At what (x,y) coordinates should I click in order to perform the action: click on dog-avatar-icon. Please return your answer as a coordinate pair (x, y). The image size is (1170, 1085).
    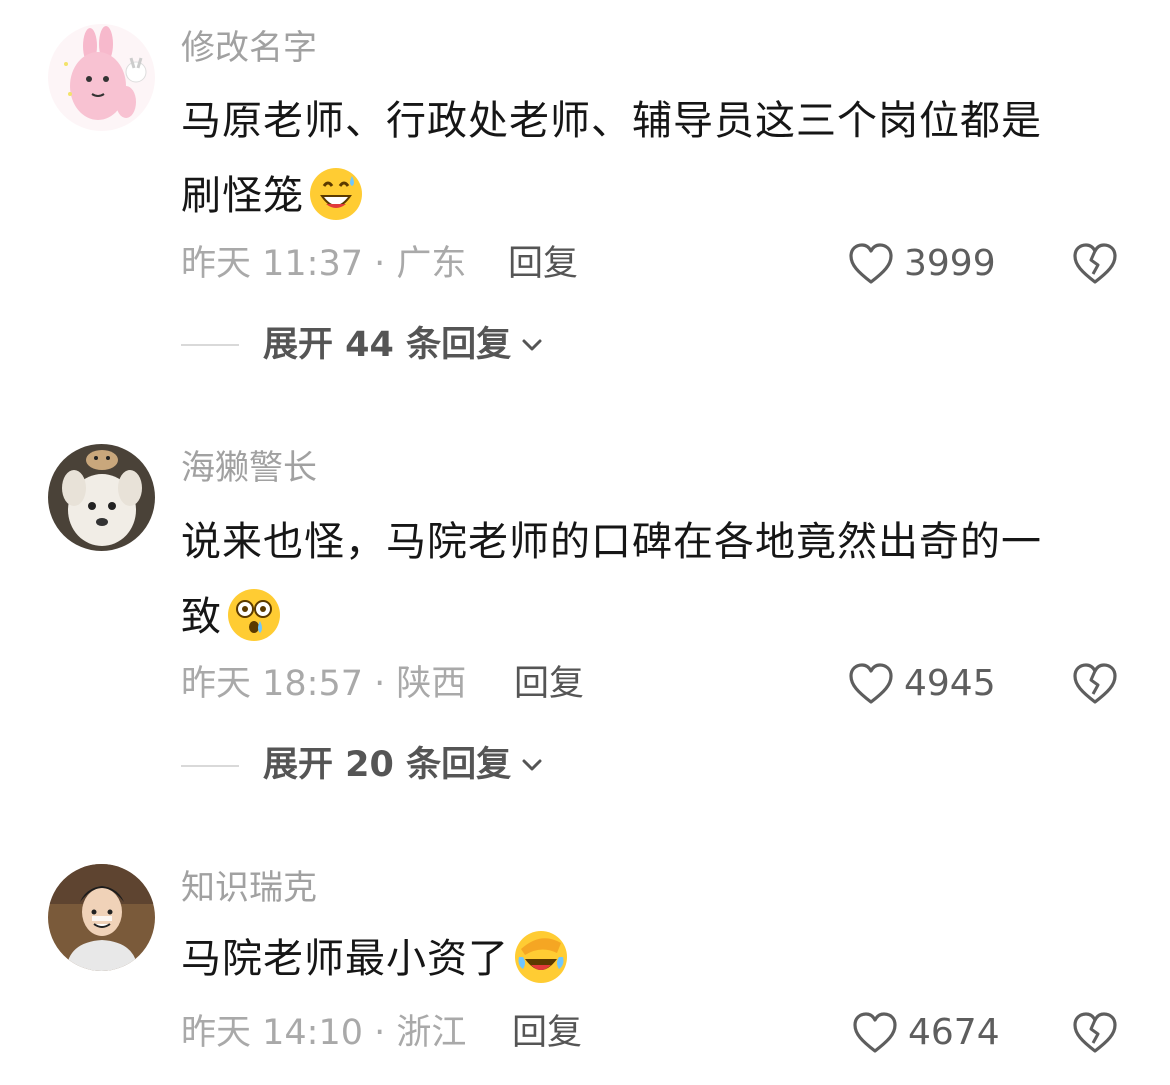
    Looking at the image, I should click on (101, 497).